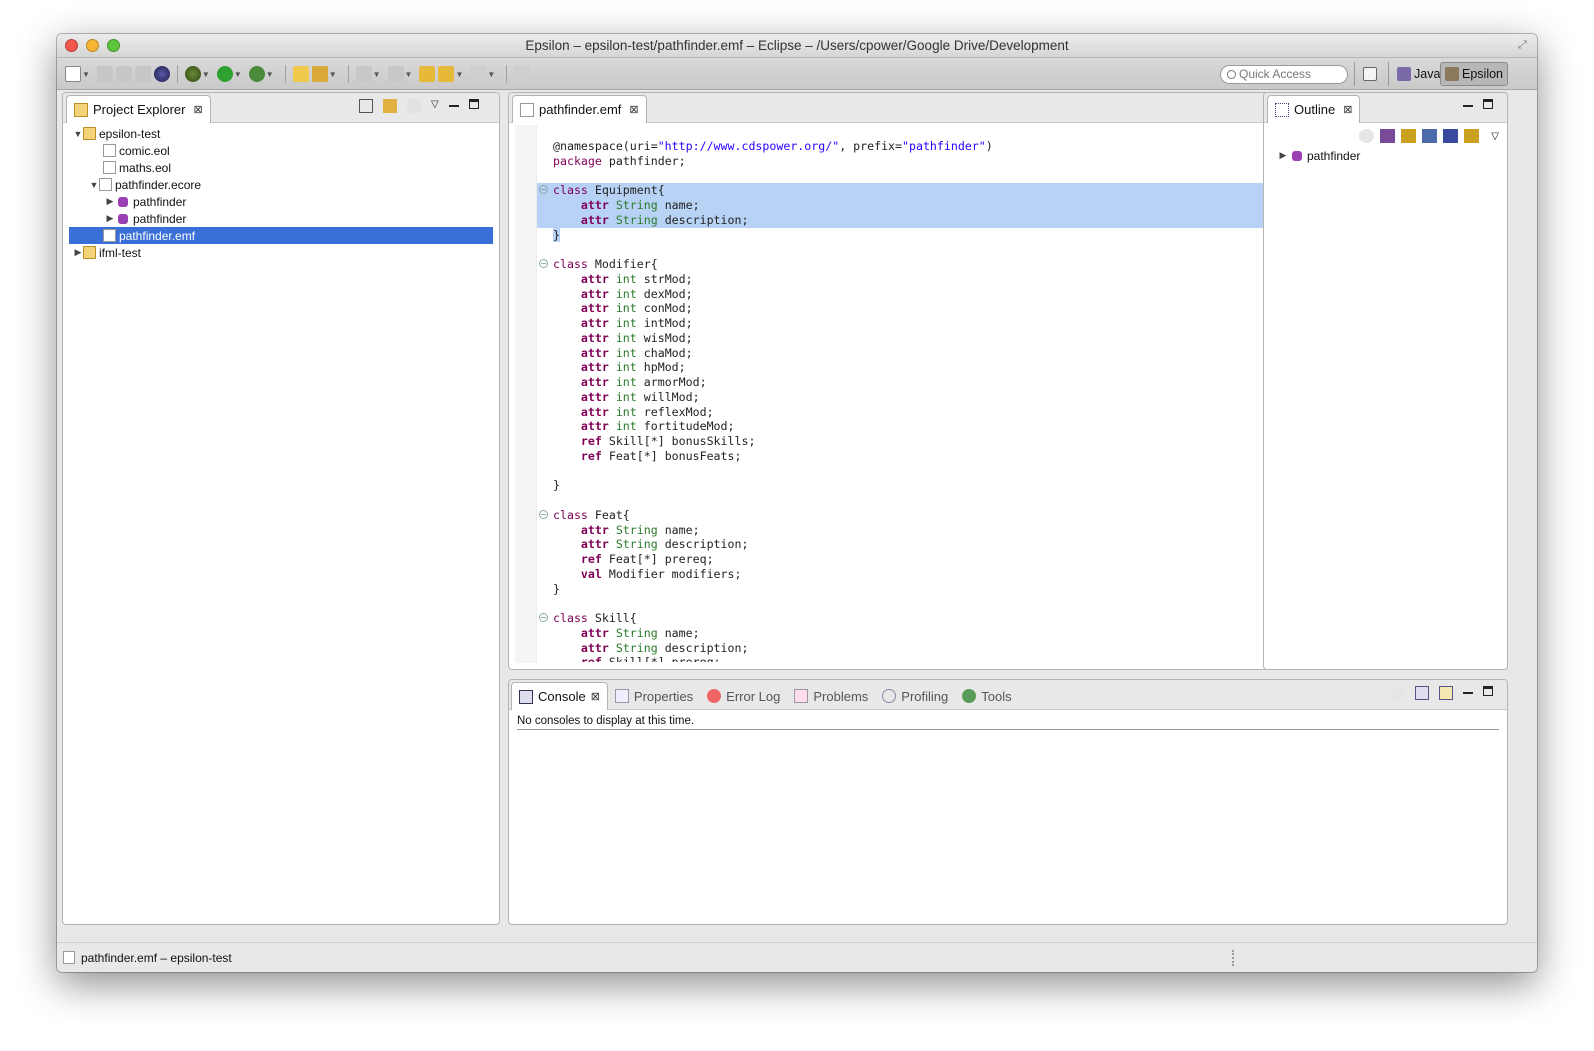 The height and width of the screenshot is (1051, 1594). Describe the element at coordinates (105, 184) in the screenshot. I see `ecore-file-icon` at that location.